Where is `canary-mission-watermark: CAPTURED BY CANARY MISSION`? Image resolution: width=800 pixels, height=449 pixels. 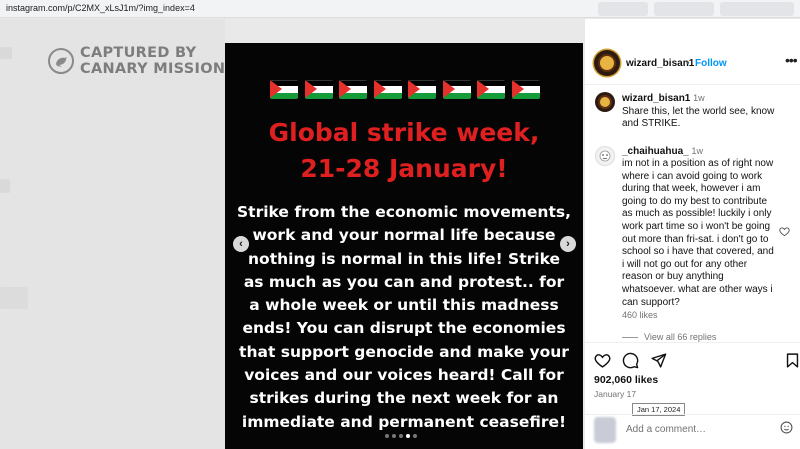 canary-mission-watermark: CAPTURED BY CANARY MISSION is located at coordinates (136, 61).